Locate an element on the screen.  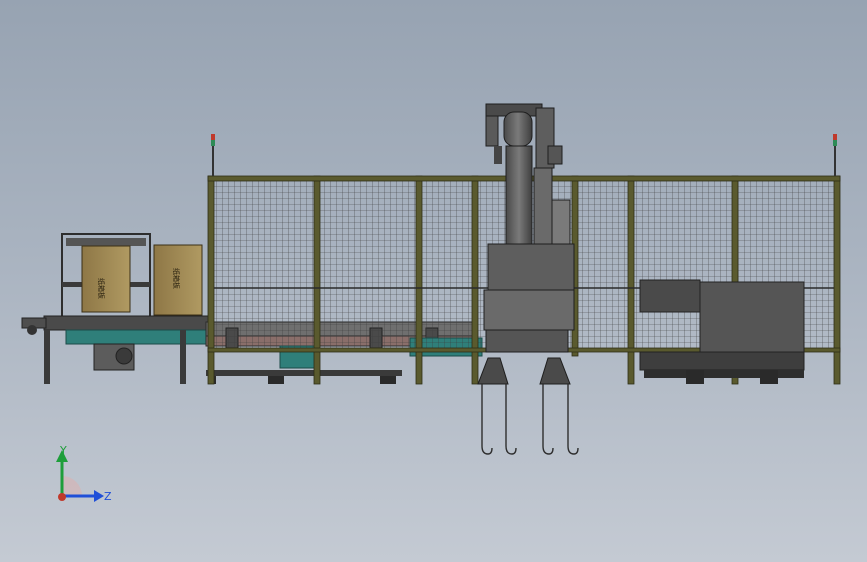
carton-magazine: 纸箱板 纸箱板 is located at coordinates (116, 308).